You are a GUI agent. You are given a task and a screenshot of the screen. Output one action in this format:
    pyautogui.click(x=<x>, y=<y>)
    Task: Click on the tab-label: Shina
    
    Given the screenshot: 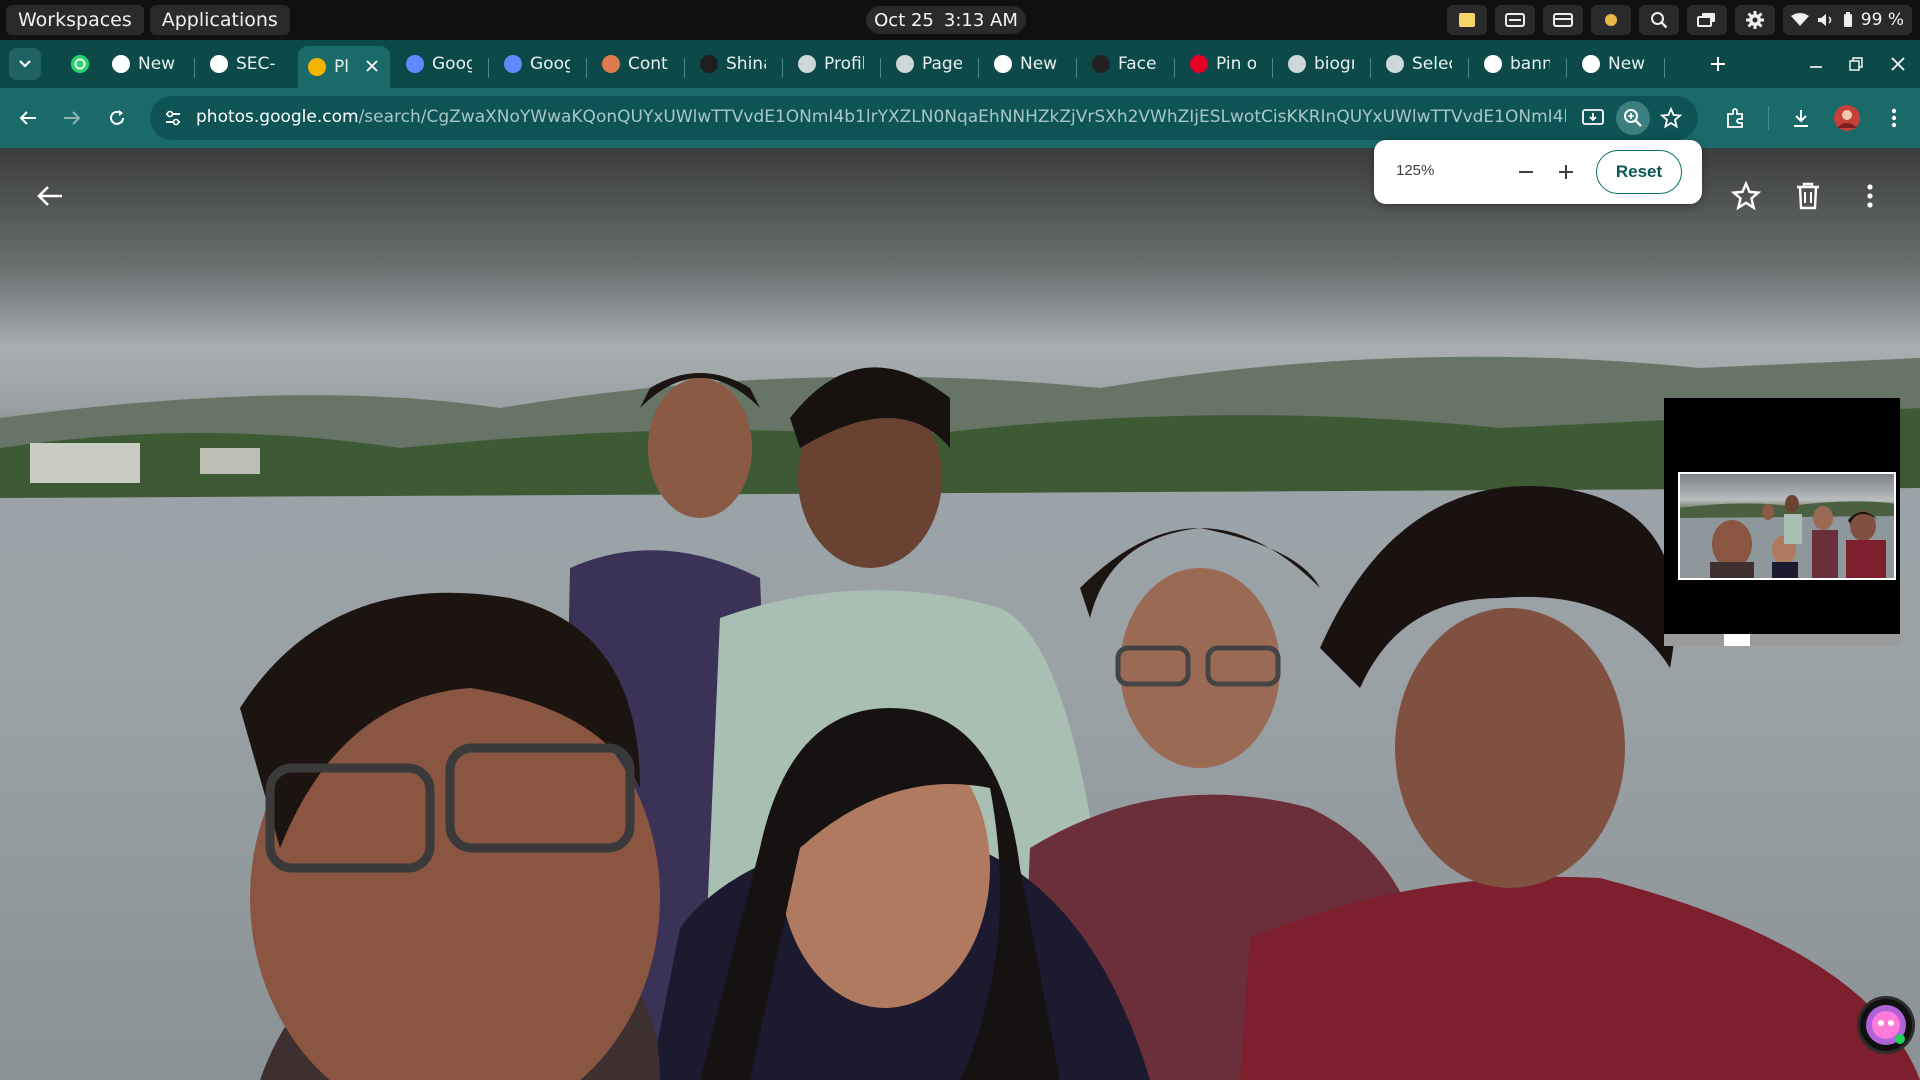 What is the action you would take?
    pyautogui.click(x=746, y=64)
    